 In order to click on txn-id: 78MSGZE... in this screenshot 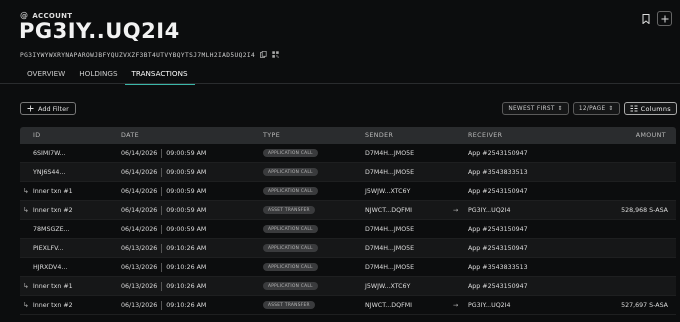, I will do `click(70, 229)`.